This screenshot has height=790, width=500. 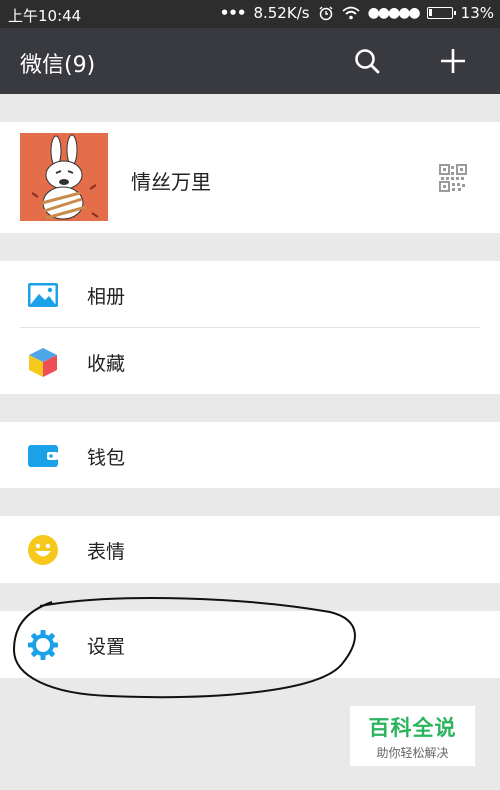 What do you see at coordinates (250, 177) in the screenshot?
I see `profile-card: 情丝万里` at bounding box center [250, 177].